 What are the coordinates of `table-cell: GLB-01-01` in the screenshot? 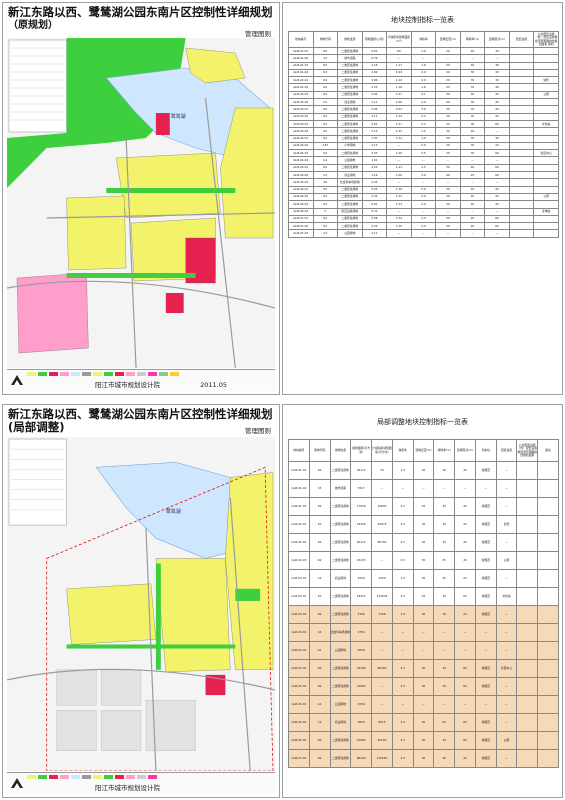 It's located at (301, 51).